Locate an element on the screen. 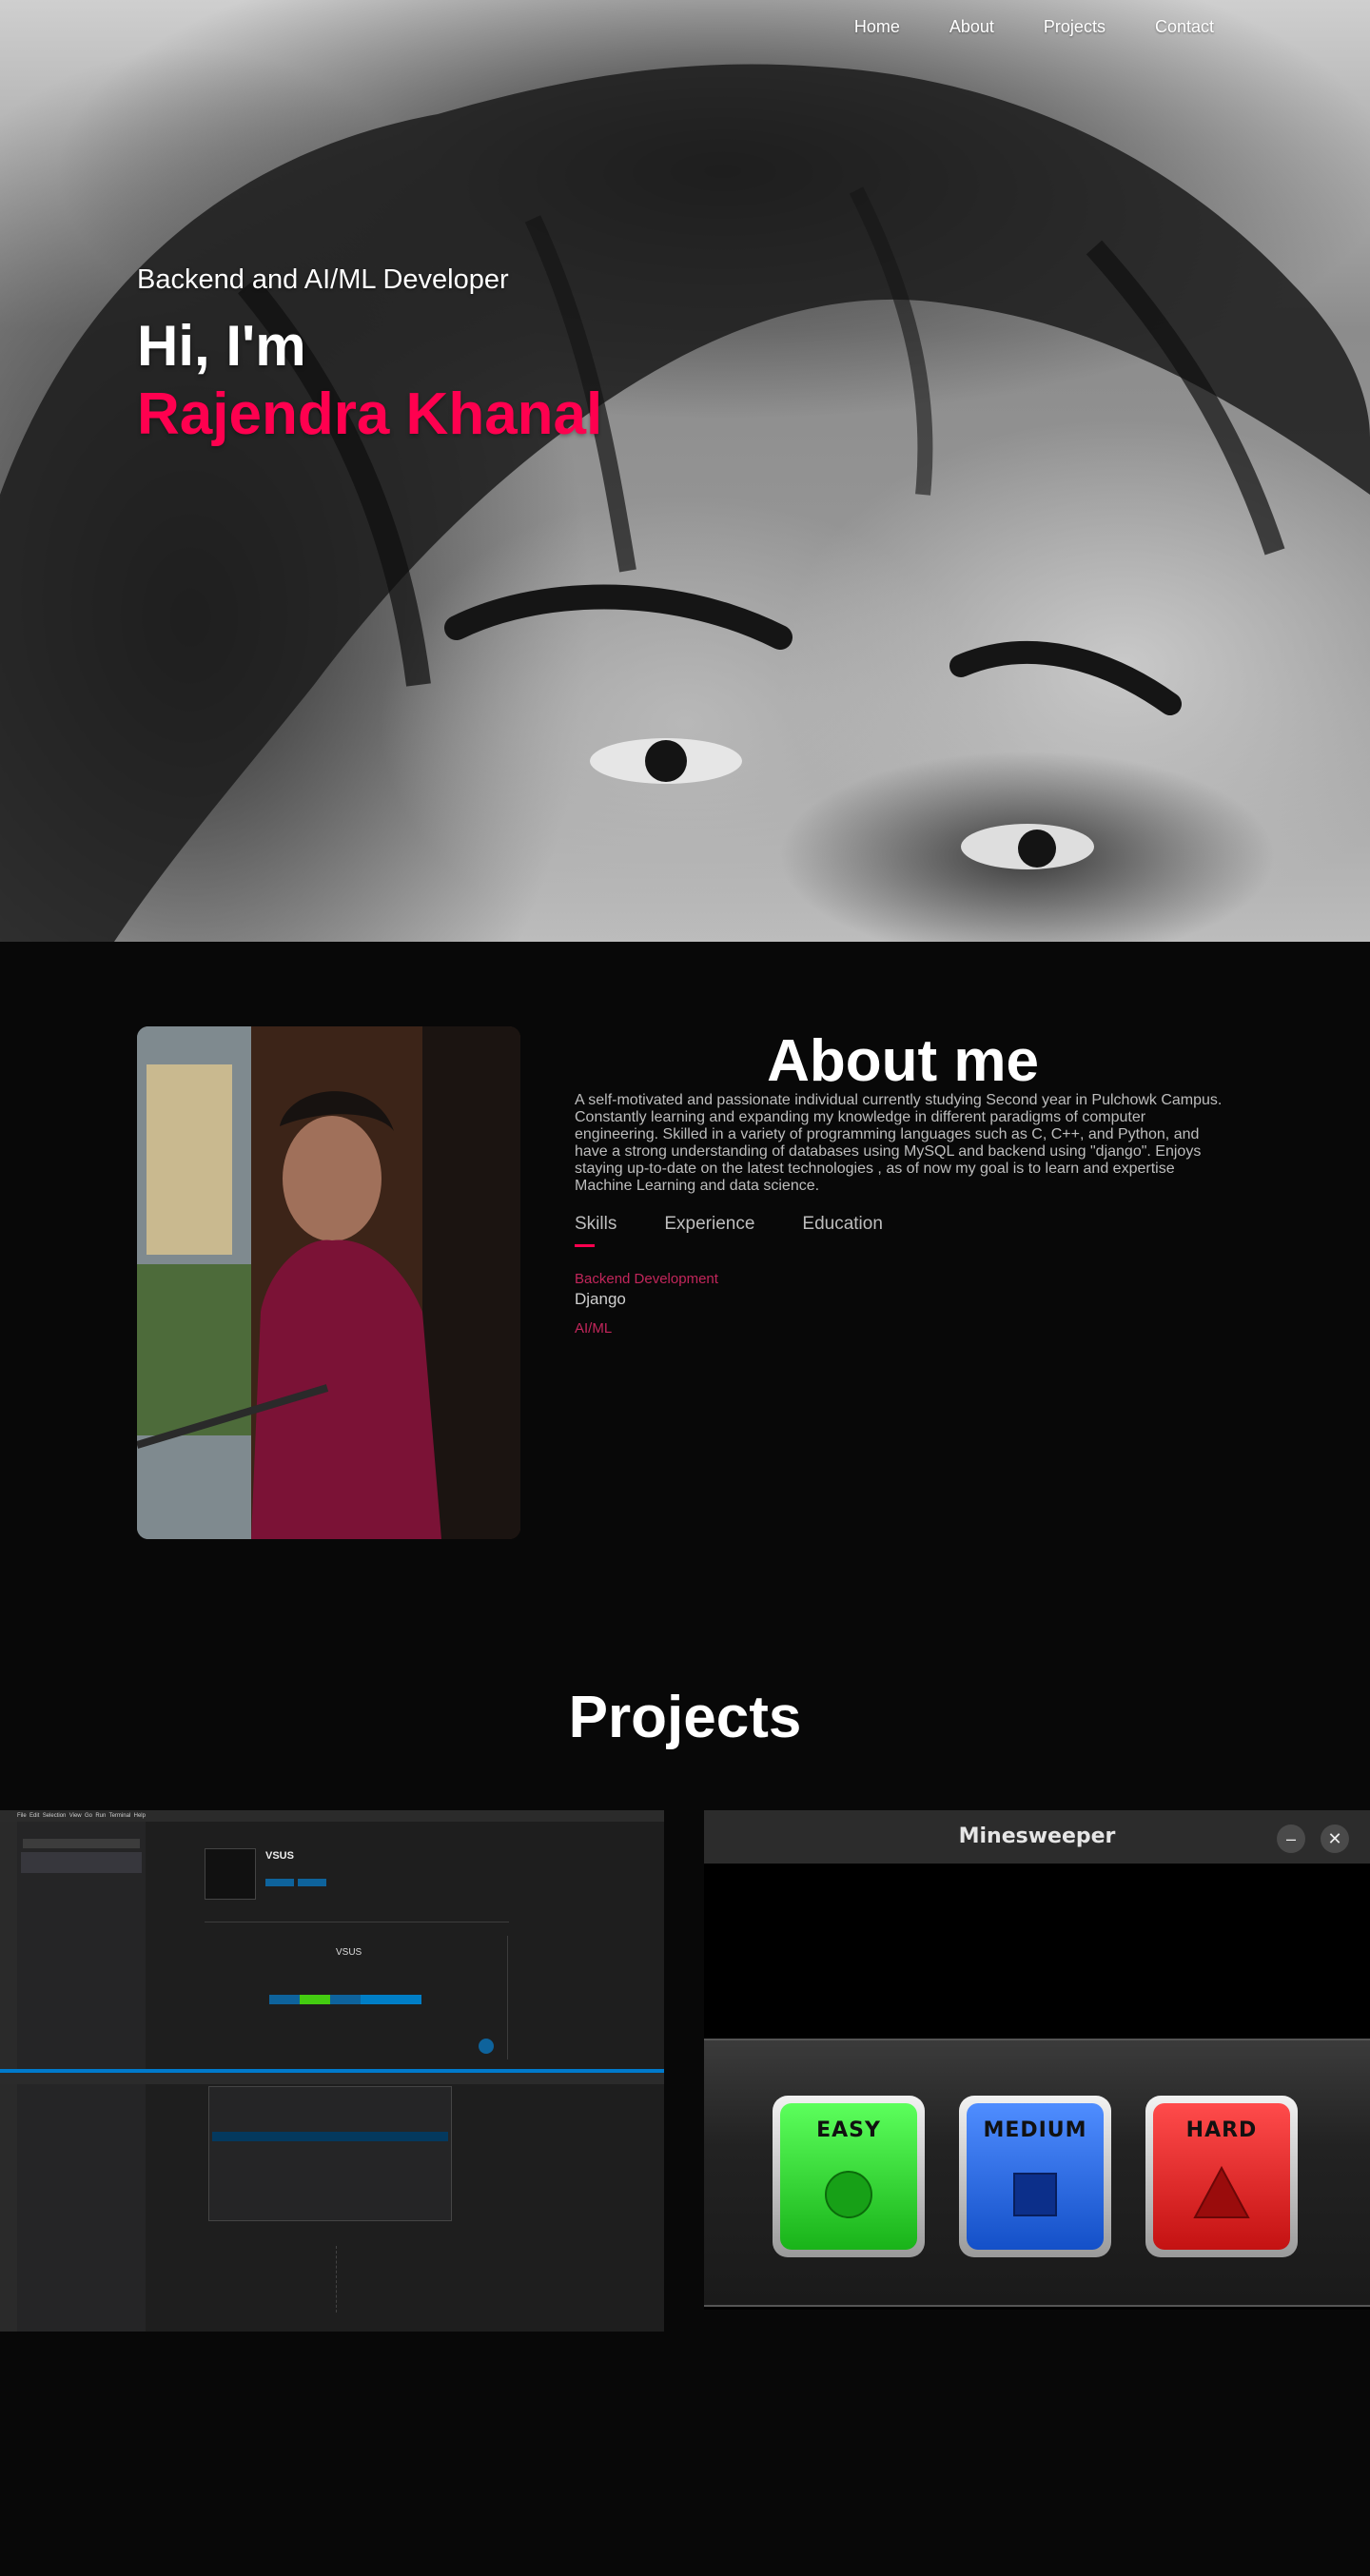 This screenshot has height=2576, width=1370. medium-button: MEDIUM is located at coordinates (1035, 2177).